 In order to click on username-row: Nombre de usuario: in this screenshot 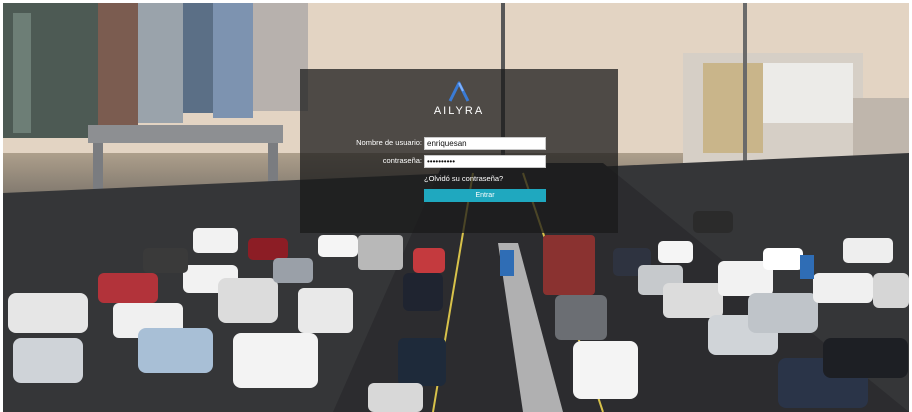, I will do `click(459, 143)`.